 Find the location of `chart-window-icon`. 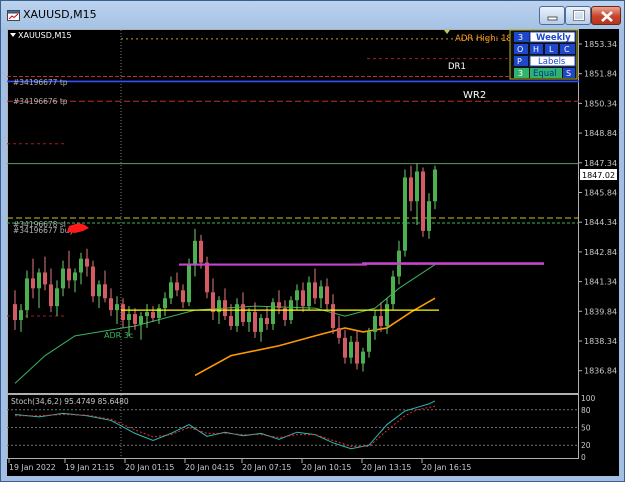

chart-window-icon is located at coordinates (13, 15).